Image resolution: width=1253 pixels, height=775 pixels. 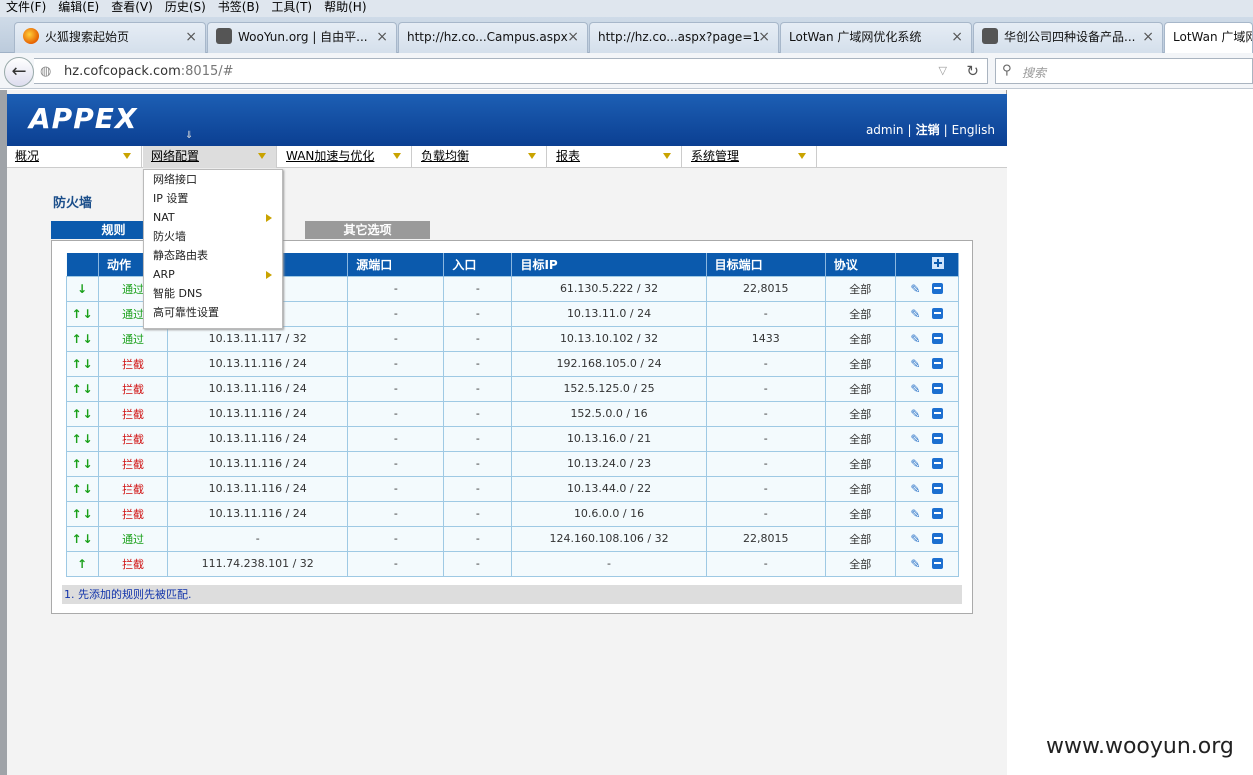 I want to click on order-arrows: ↑, so click(x=82, y=564).